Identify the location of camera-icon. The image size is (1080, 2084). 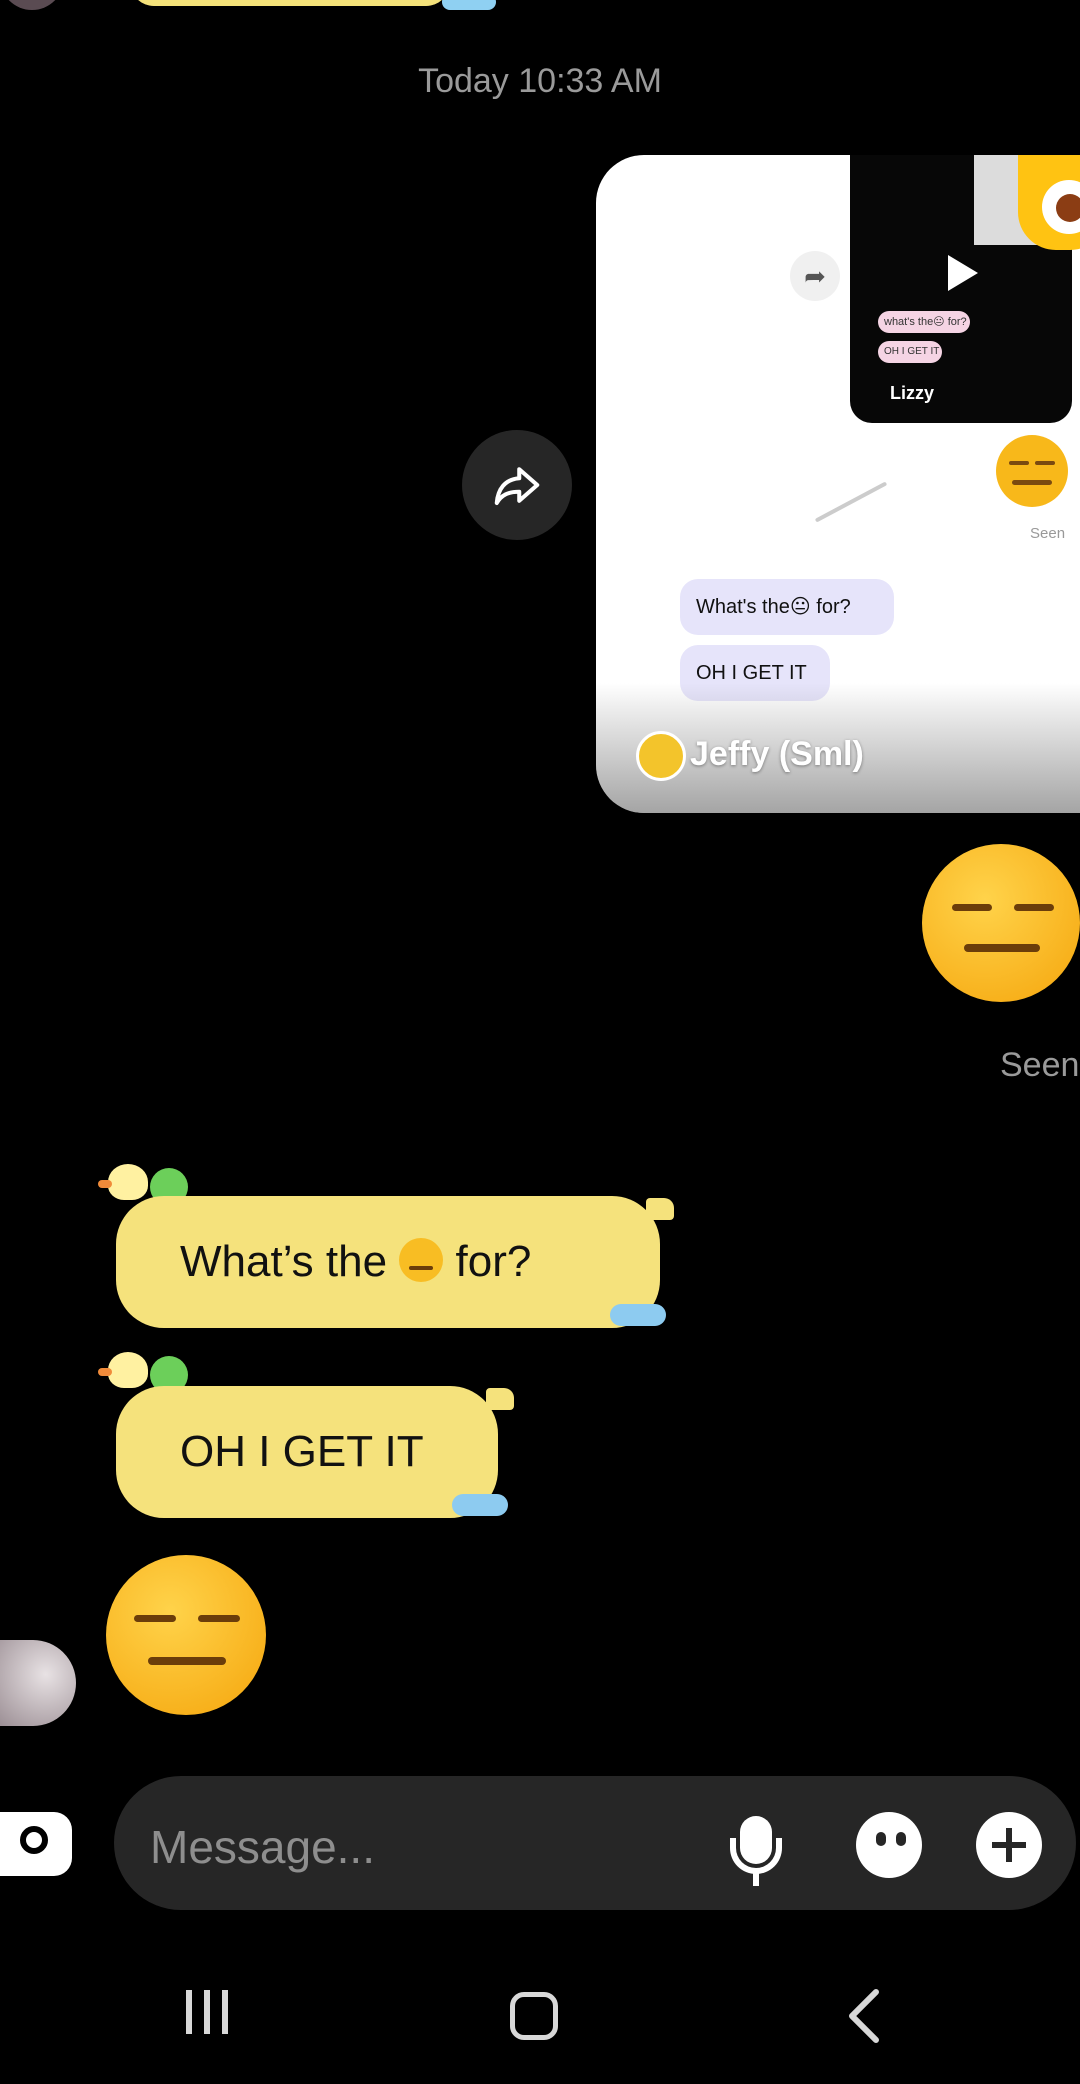
(34, 1840).